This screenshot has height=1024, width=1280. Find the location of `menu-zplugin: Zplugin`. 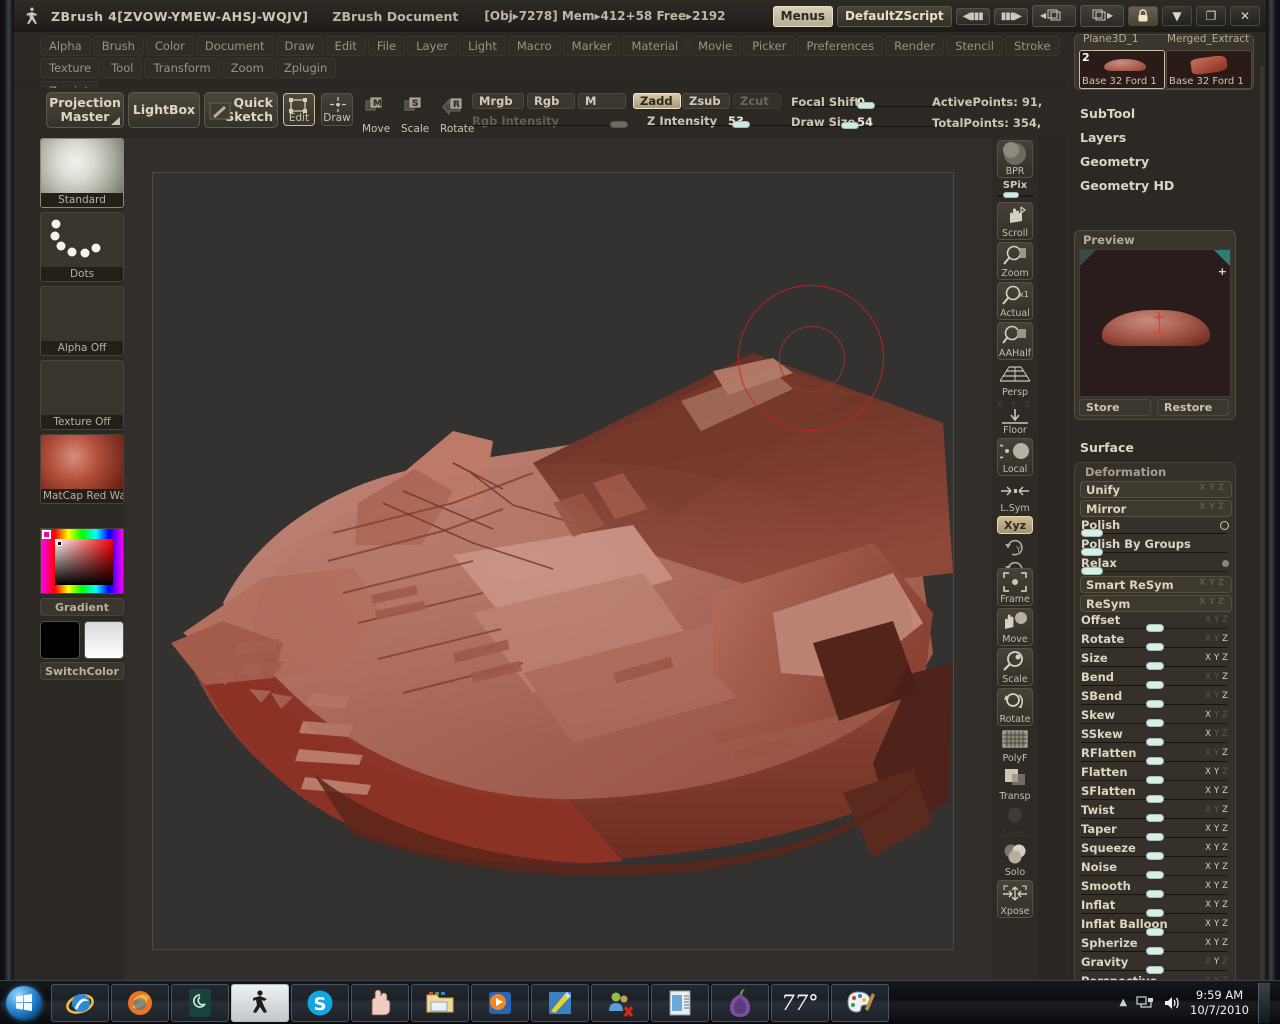

menu-zplugin: Zplugin is located at coordinates (305, 68).